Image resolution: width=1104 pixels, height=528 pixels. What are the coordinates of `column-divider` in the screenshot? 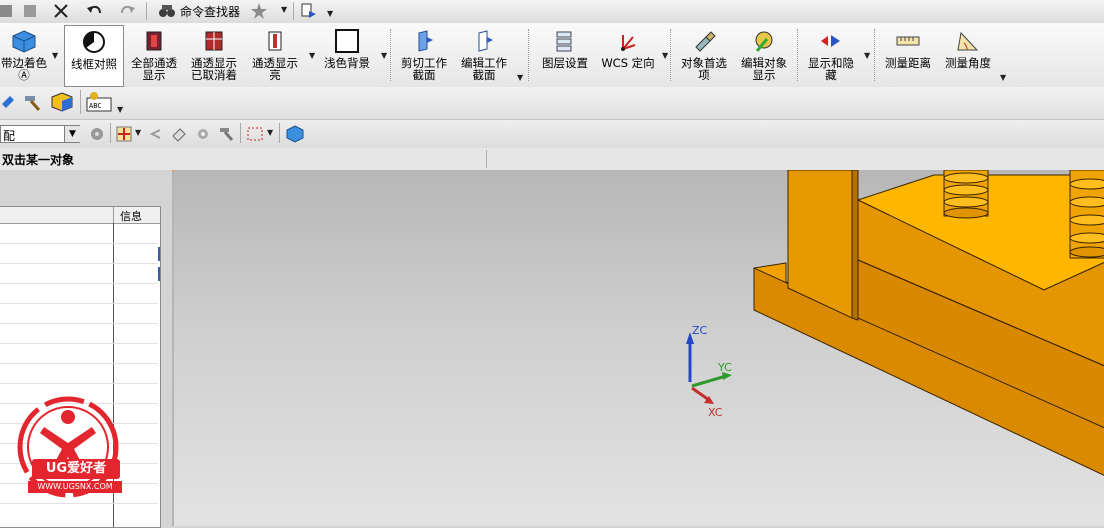 It's located at (113, 215).